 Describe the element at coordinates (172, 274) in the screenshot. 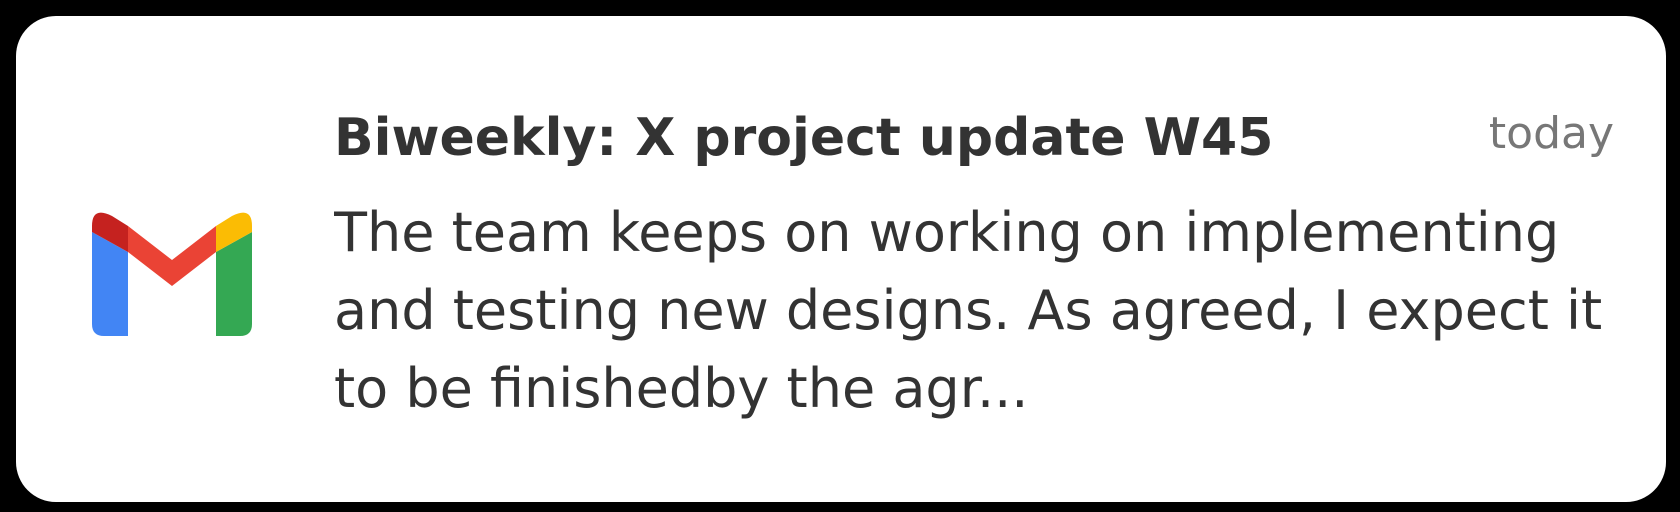

I see `gmail-icon` at that location.